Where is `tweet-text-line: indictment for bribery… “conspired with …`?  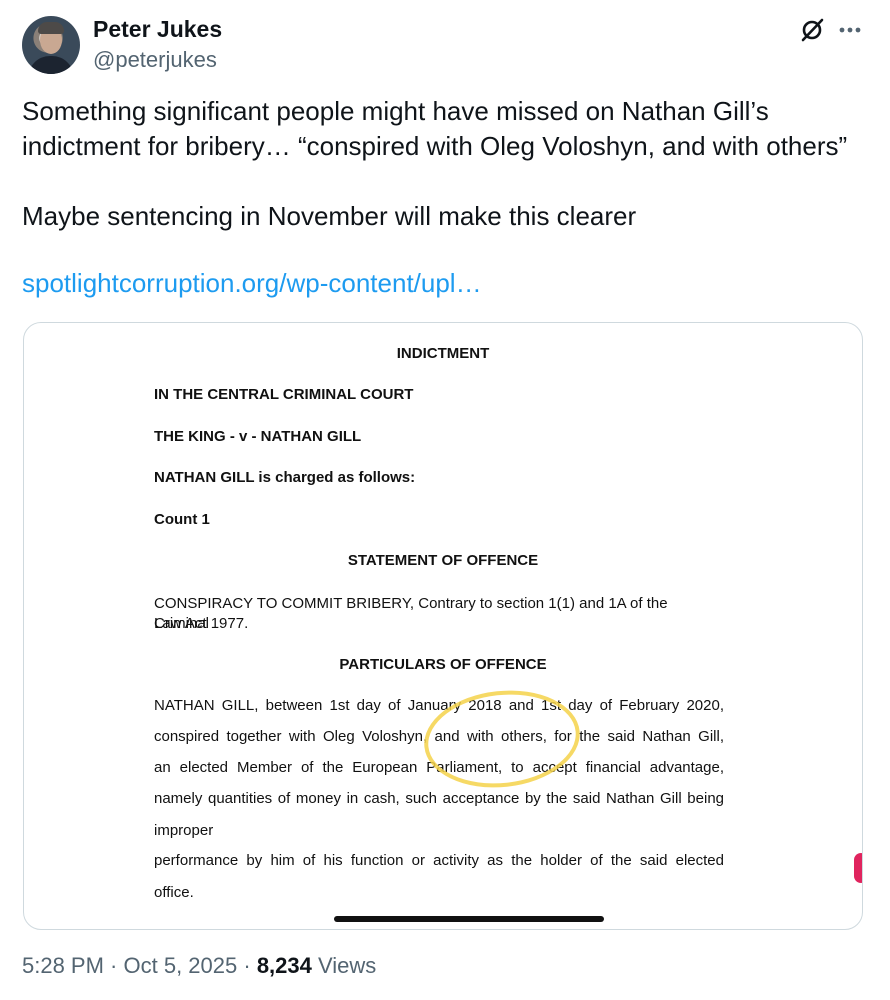
tweet-text-line: indictment for bribery… “conspired with … is located at coordinates (435, 146).